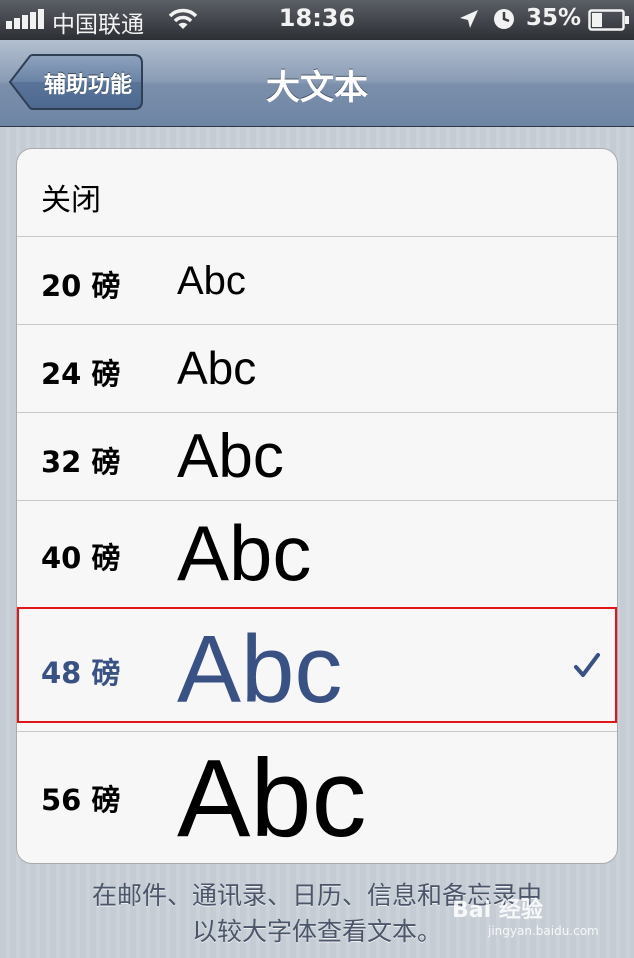 The image size is (634, 958). I want to click on option-label: 32 磅, so click(81, 462).